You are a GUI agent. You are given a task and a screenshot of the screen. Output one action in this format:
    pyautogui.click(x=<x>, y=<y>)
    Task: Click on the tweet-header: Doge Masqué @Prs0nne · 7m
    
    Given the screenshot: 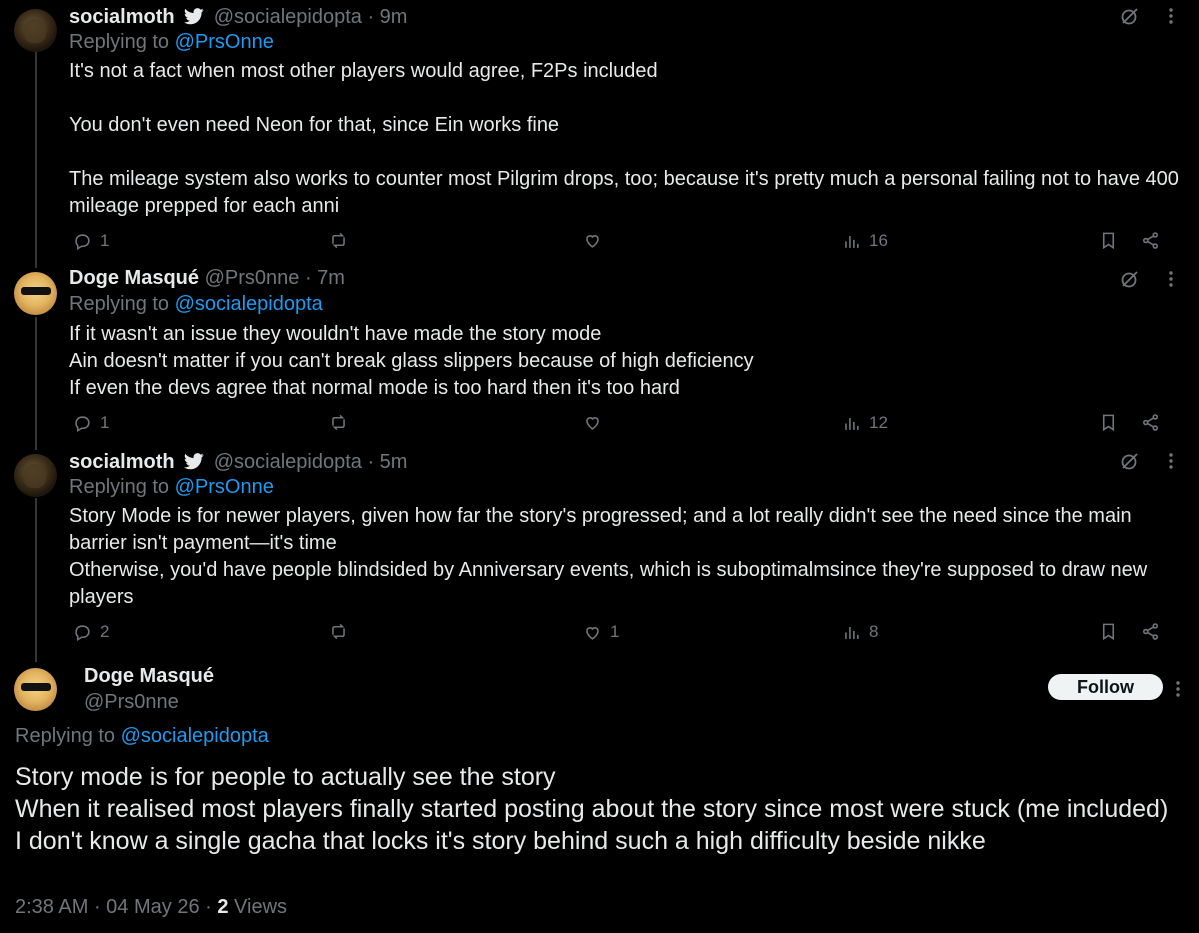 What is the action you would take?
    pyautogui.click(x=207, y=278)
    